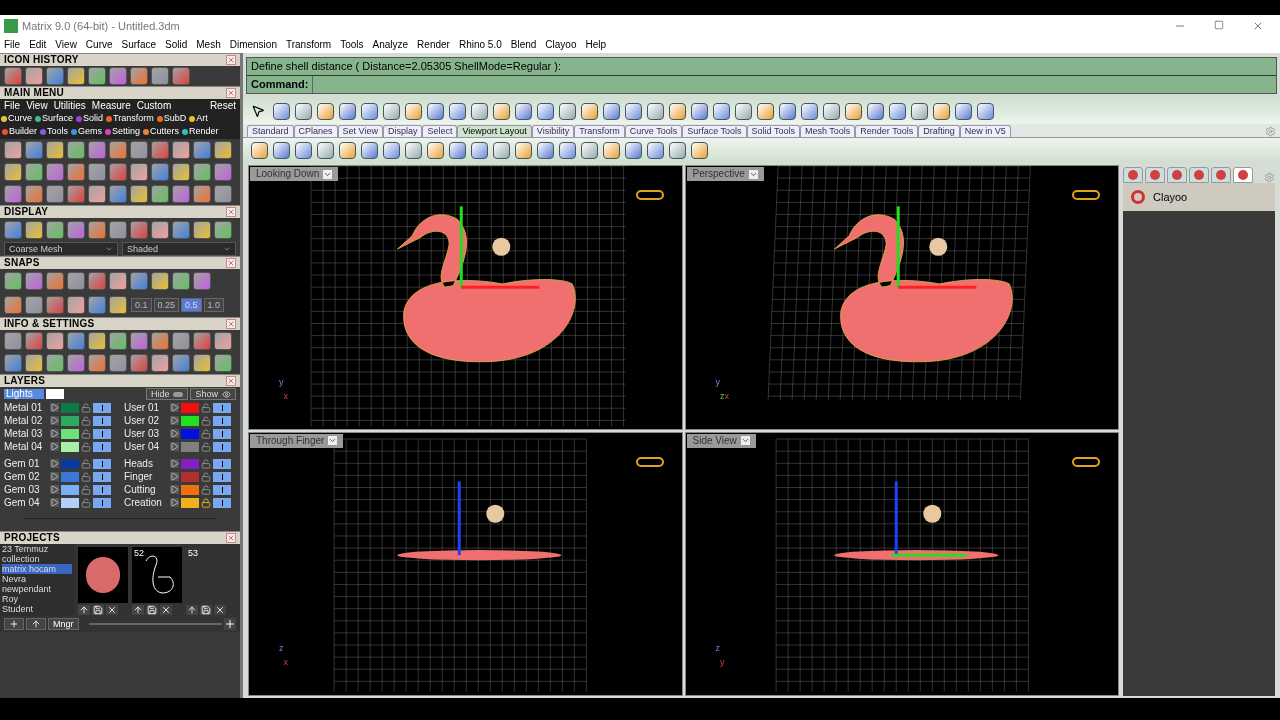  What do you see at coordinates (69, 105) in the screenshot?
I see `menu-item: Utilities` at bounding box center [69, 105].